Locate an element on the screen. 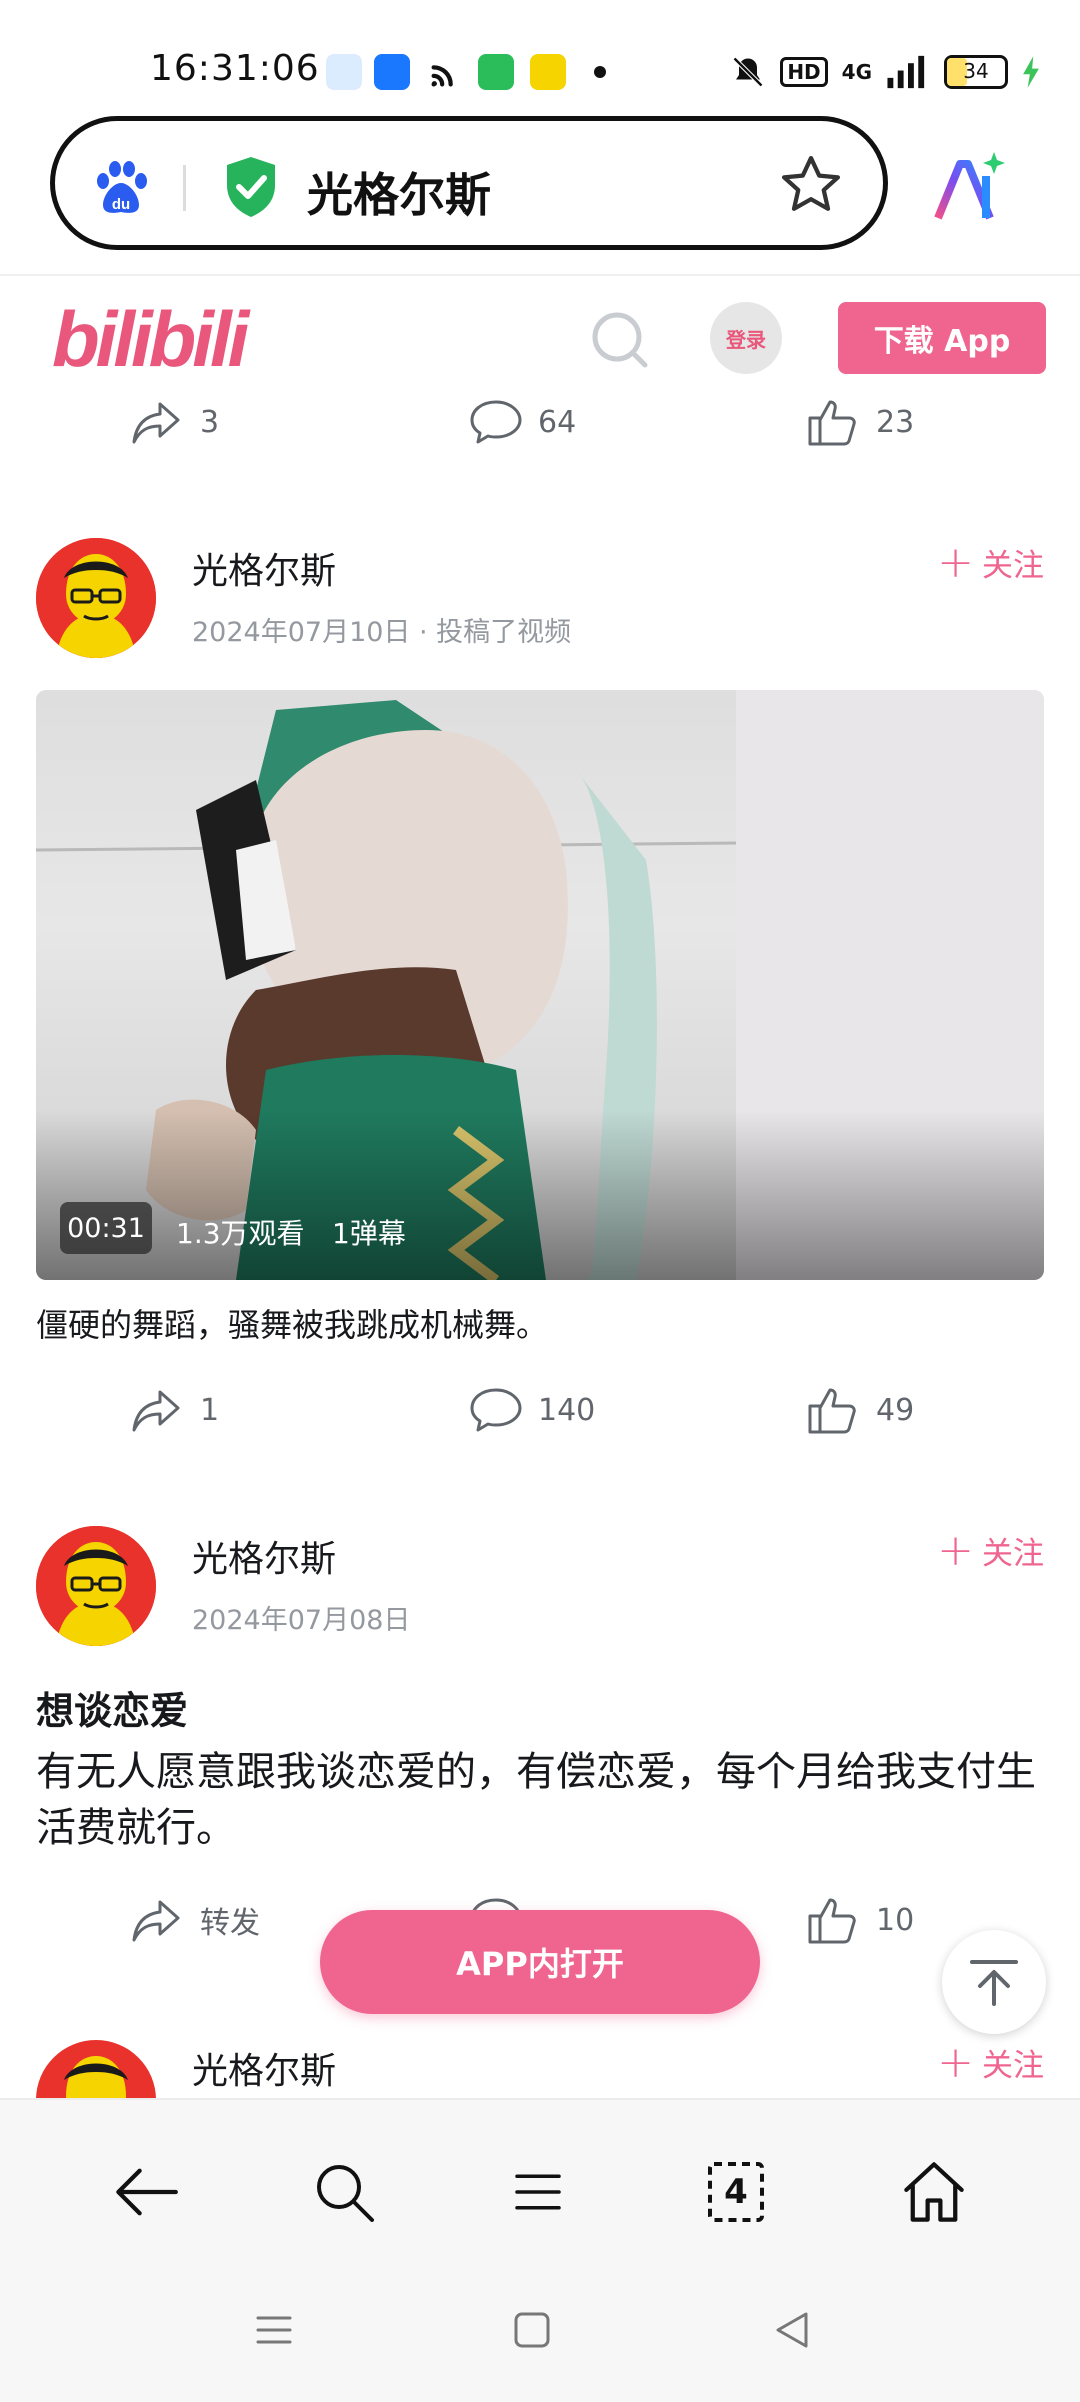 The height and width of the screenshot is (2402, 1080). menu-button is located at coordinates (538, 2192).